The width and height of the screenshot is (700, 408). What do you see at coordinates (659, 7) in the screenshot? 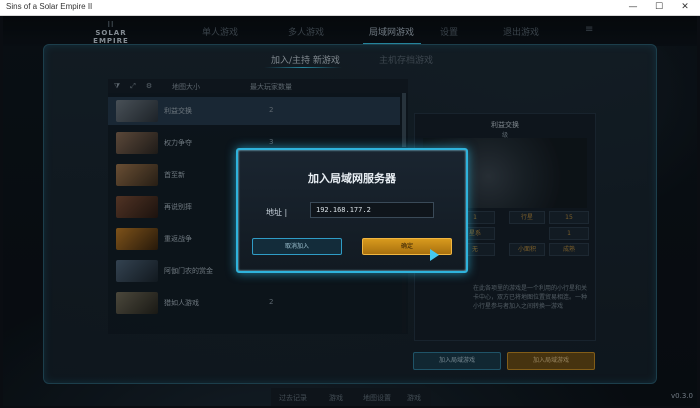
I see `maximize-button: ☐` at bounding box center [659, 7].